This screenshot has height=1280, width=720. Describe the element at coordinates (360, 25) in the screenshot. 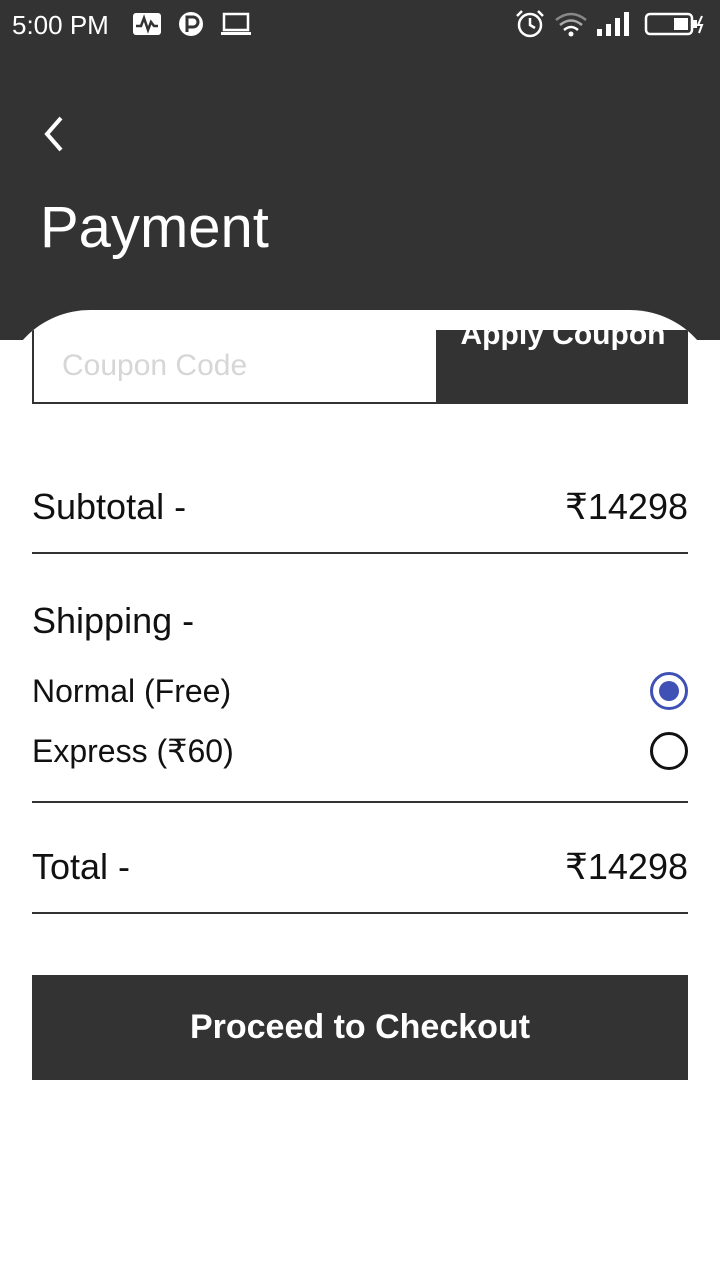

I see `status-bar: 5:00 PM` at that location.